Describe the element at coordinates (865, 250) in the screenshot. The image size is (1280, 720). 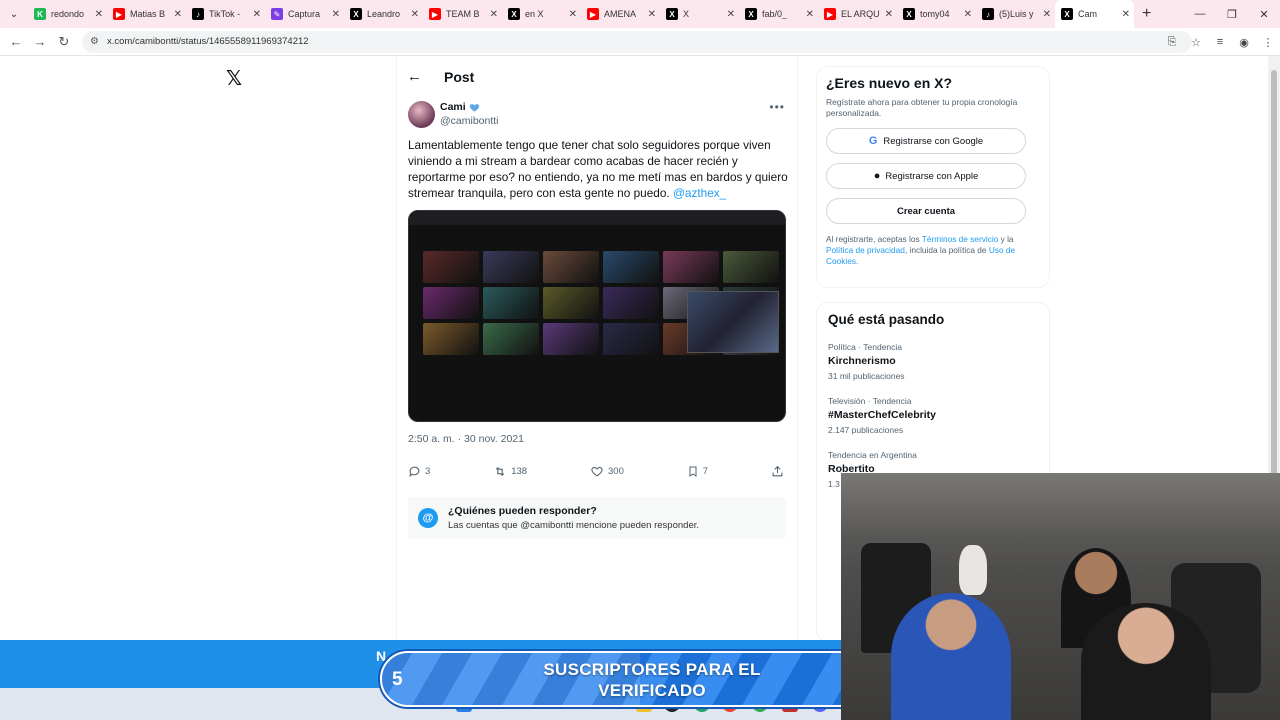
I see `privacy-link: Política de privacidad` at that location.